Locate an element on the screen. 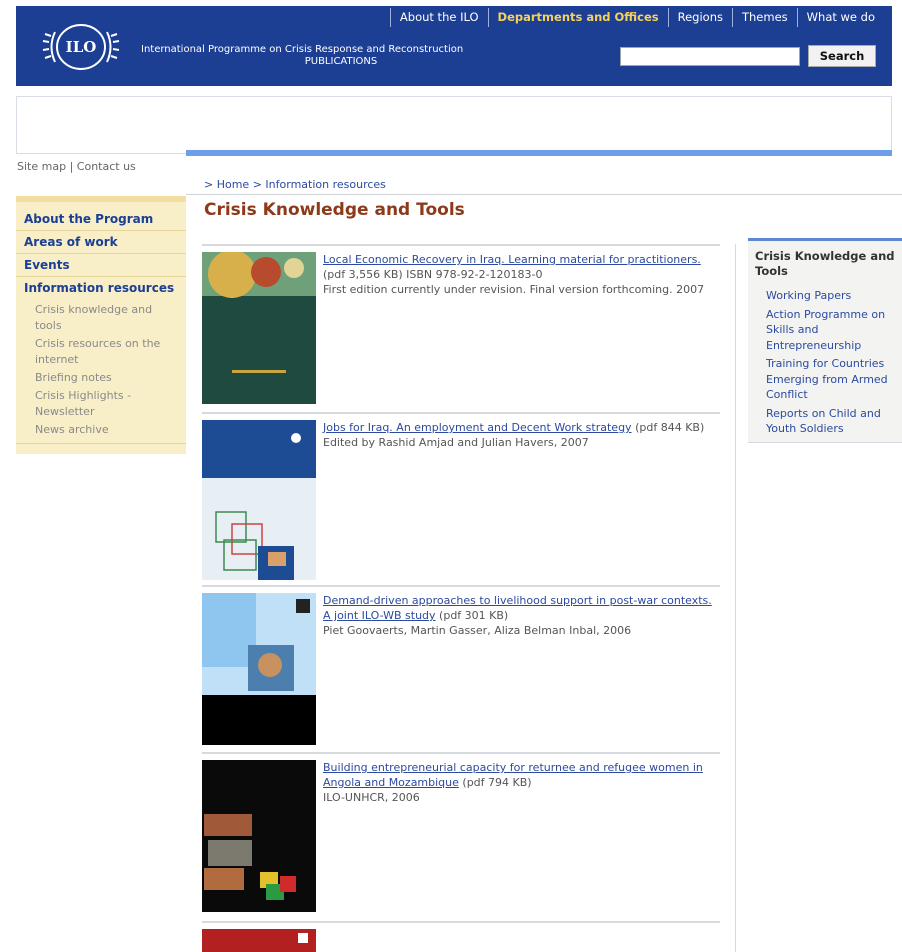 The height and width of the screenshot is (952, 902). right-link-working-papers: Working Papers is located at coordinates (828, 296).